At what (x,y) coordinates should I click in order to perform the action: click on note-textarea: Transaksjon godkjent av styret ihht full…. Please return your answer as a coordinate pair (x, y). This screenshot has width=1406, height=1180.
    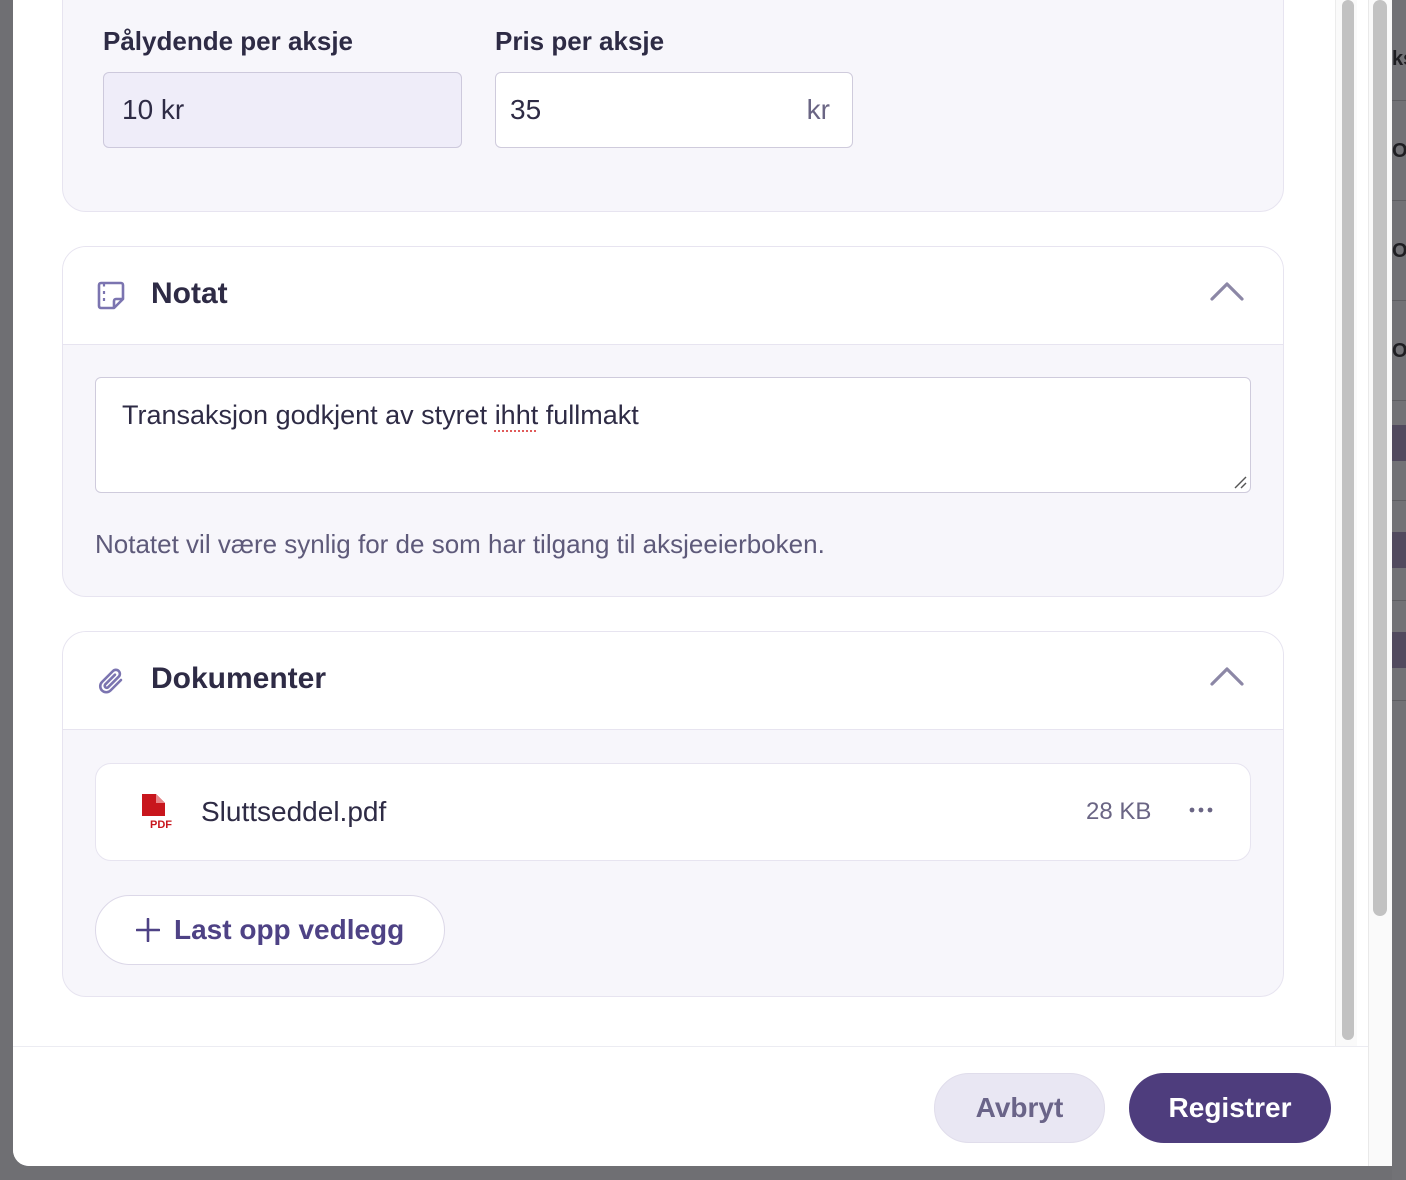
    Looking at the image, I should click on (673, 435).